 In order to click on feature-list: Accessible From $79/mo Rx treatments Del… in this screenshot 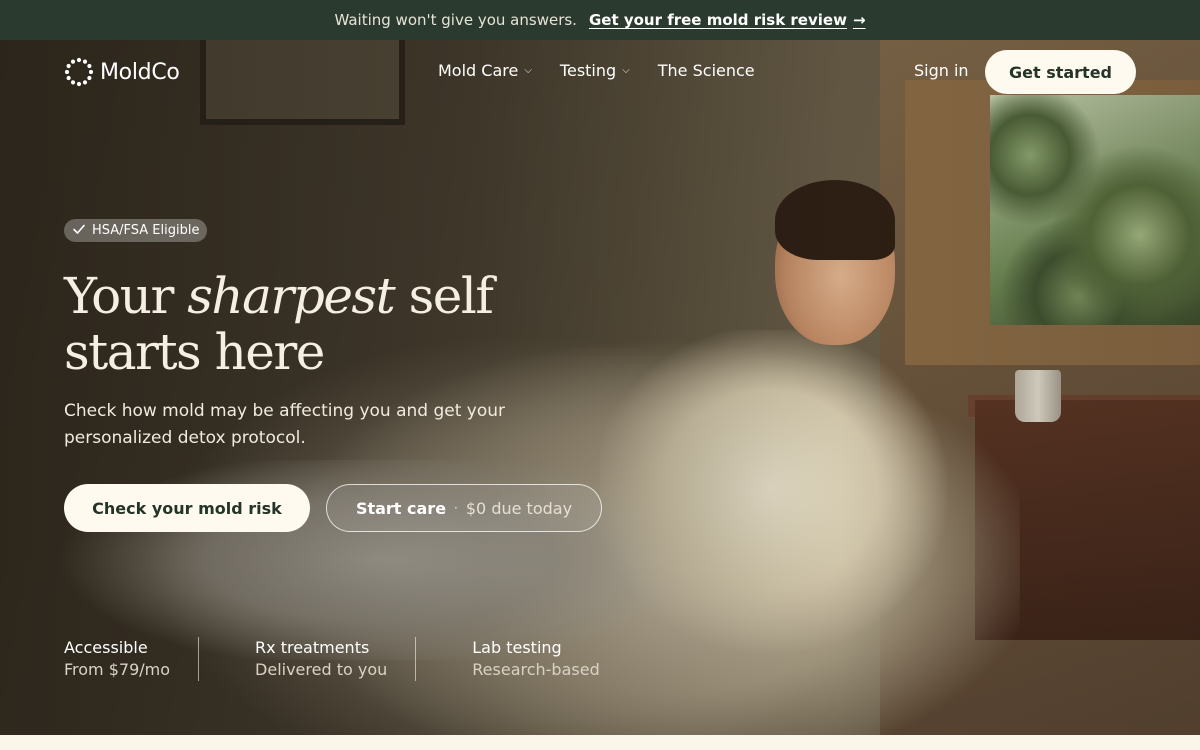, I will do `click(346, 659)`.